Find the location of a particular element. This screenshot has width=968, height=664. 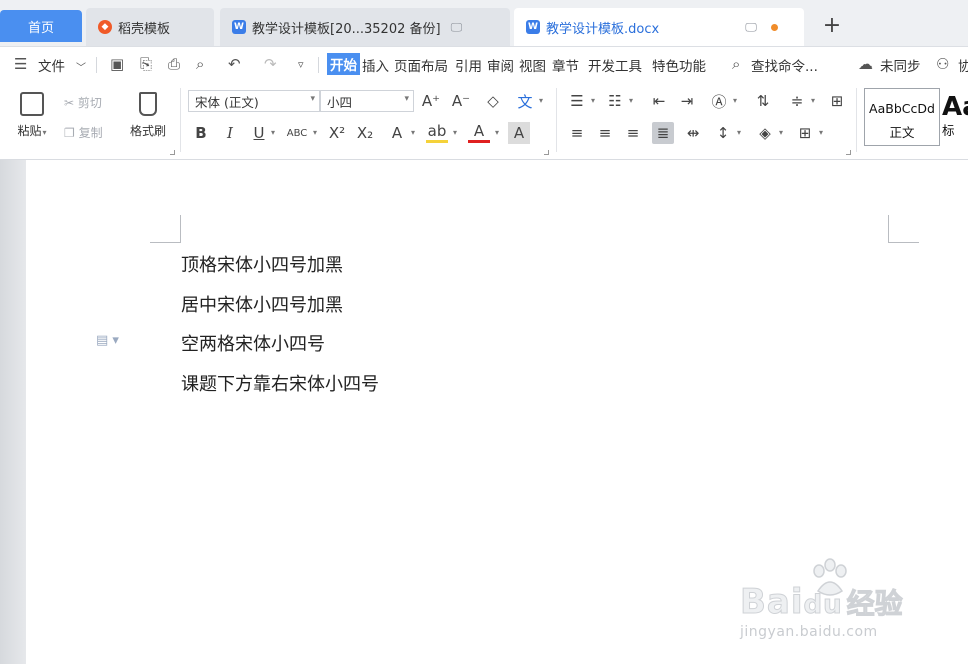

numbered-list-icon: ☷ is located at coordinates (615, 101).